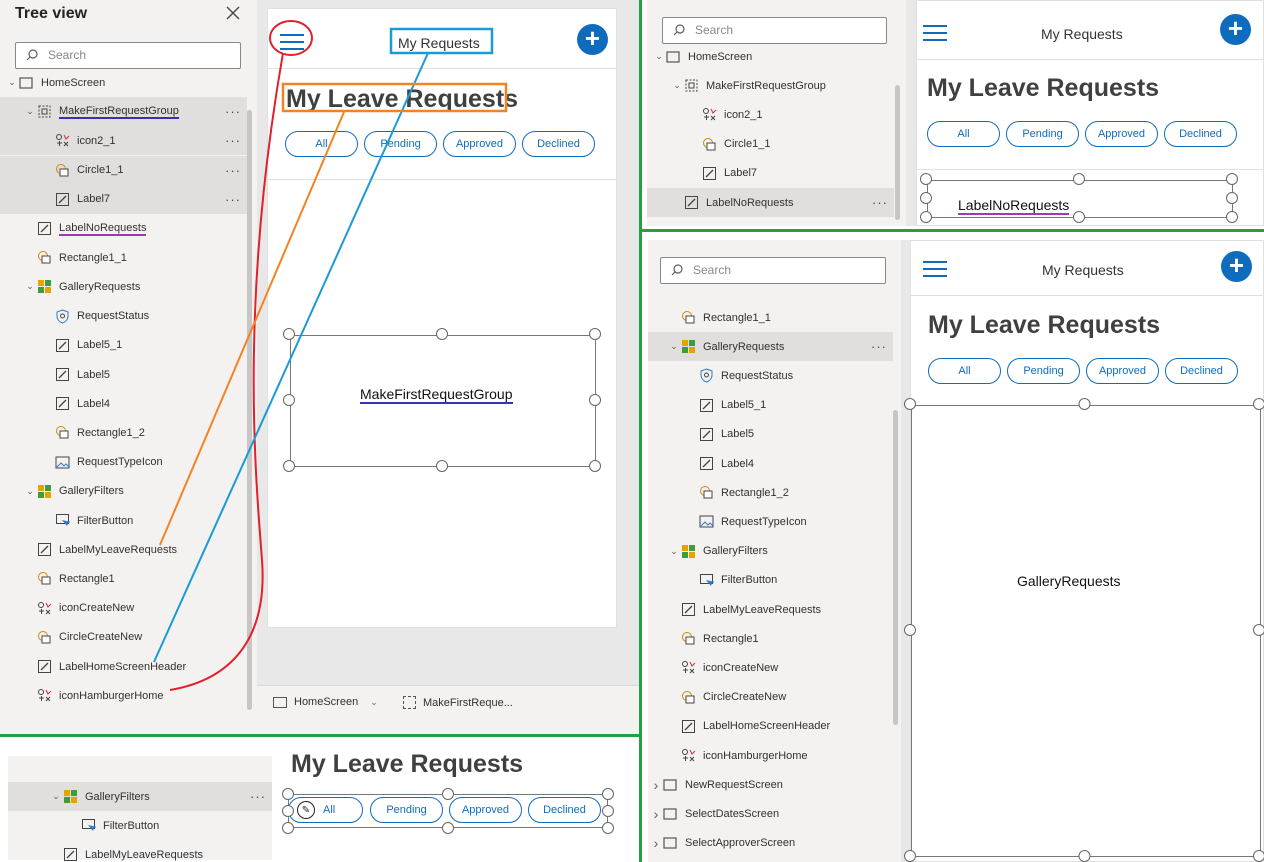  Describe the element at coordinates (770, 860) in the screenshot. I see `tree-item-leave-details-screen: ›LeaveDetailsScreen` at that location.